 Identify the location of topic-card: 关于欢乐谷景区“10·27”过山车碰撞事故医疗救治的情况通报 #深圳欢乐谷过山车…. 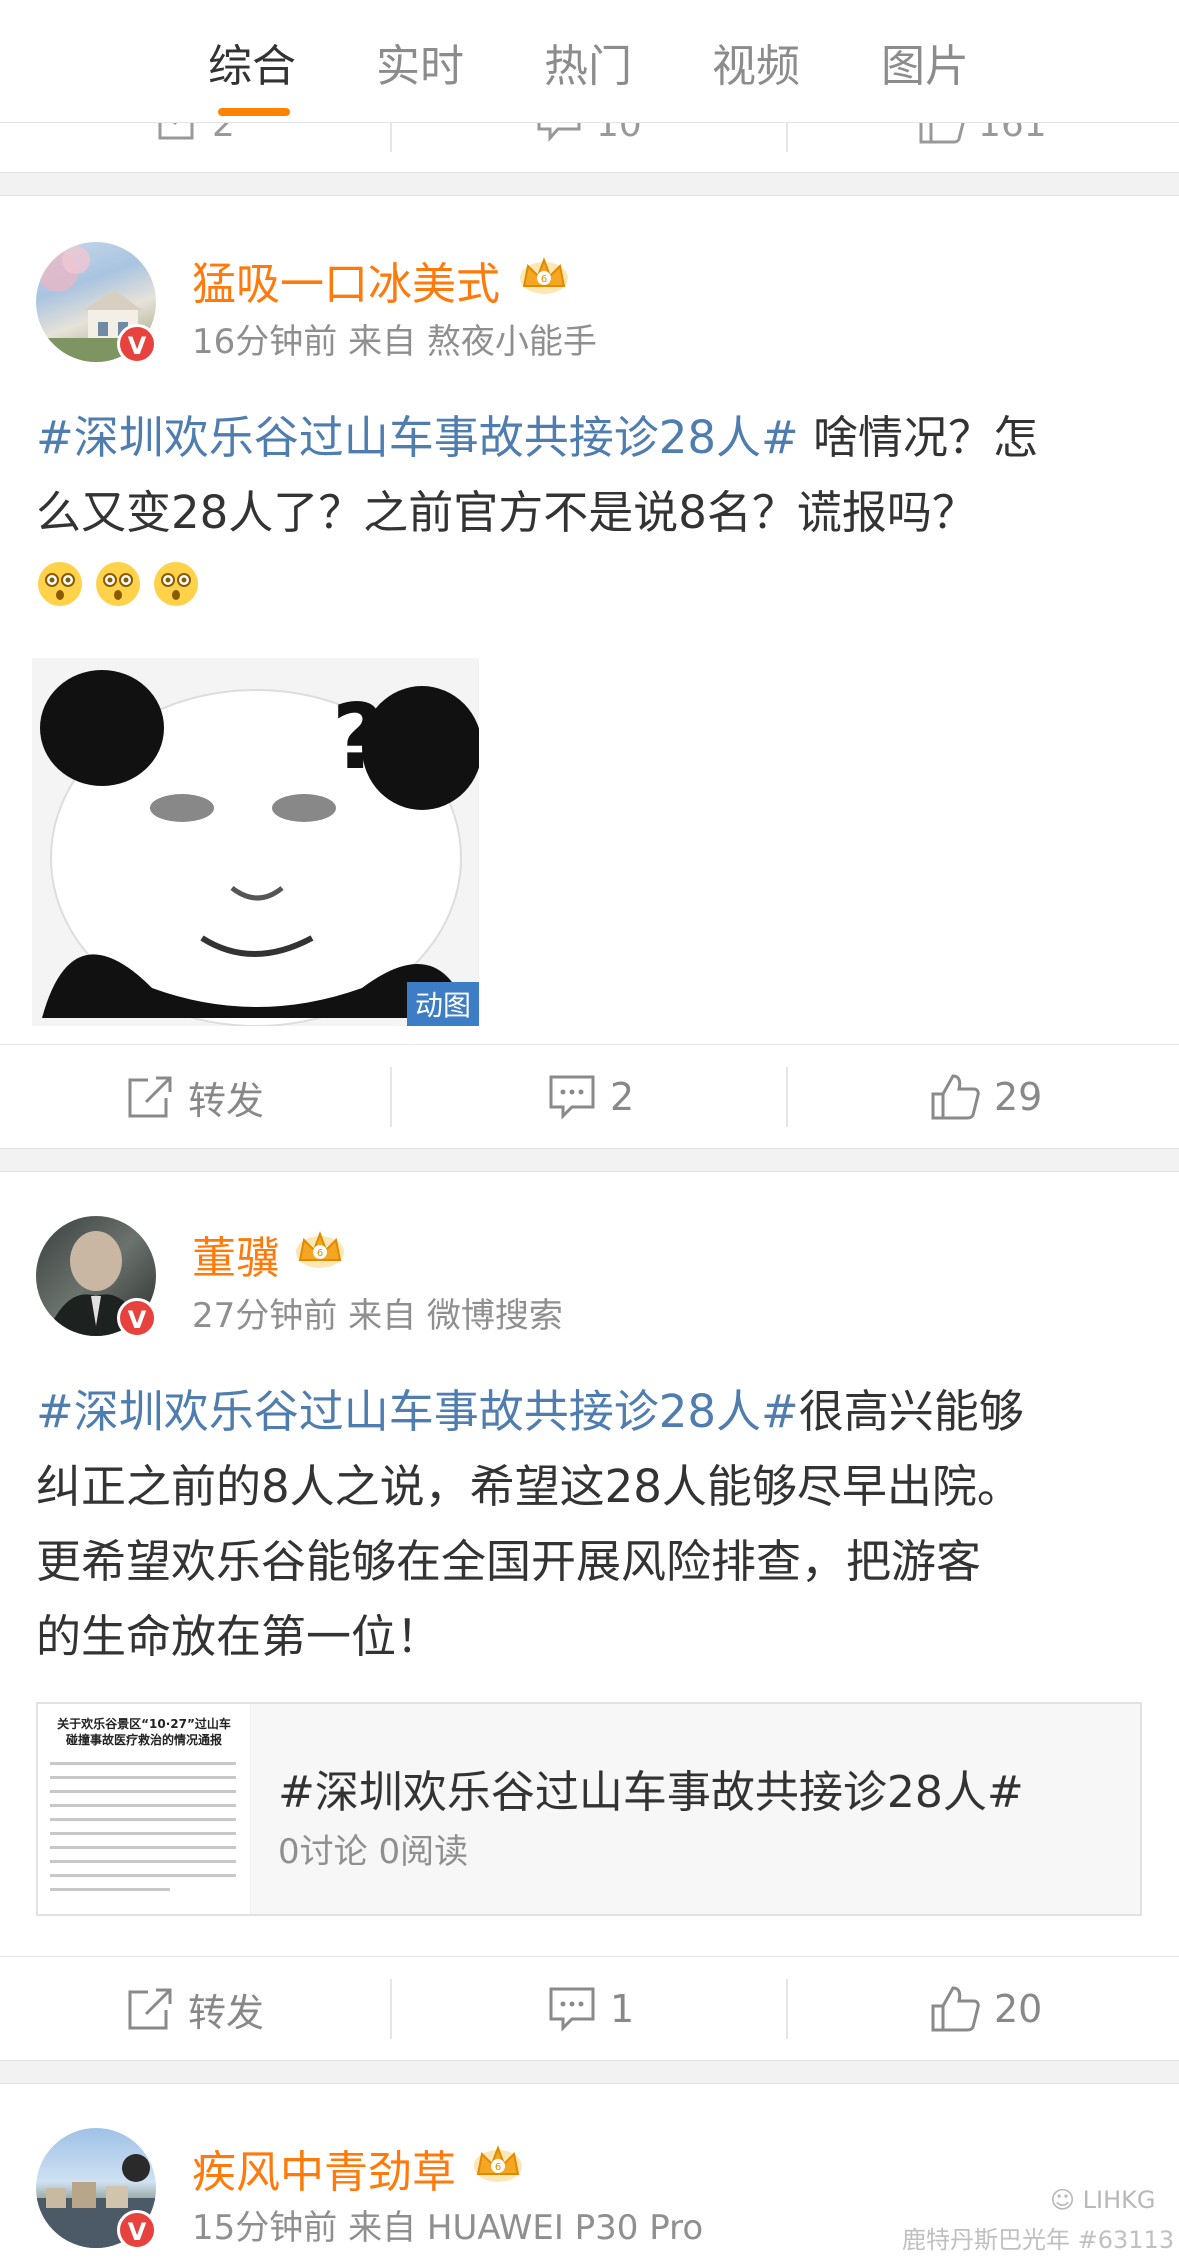
(589, 1809).